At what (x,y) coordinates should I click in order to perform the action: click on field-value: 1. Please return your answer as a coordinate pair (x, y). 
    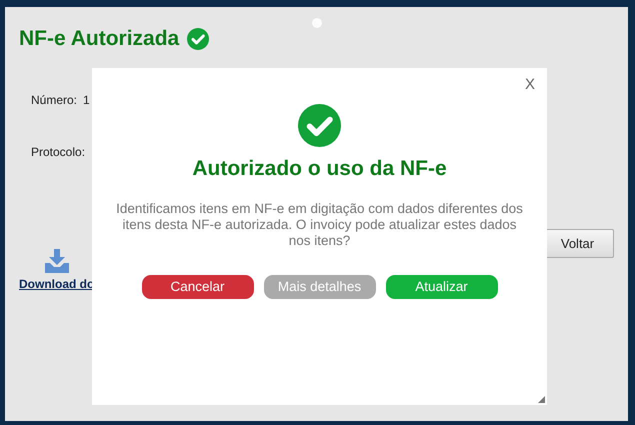
    Looking at the image, I should click on (86, 100).